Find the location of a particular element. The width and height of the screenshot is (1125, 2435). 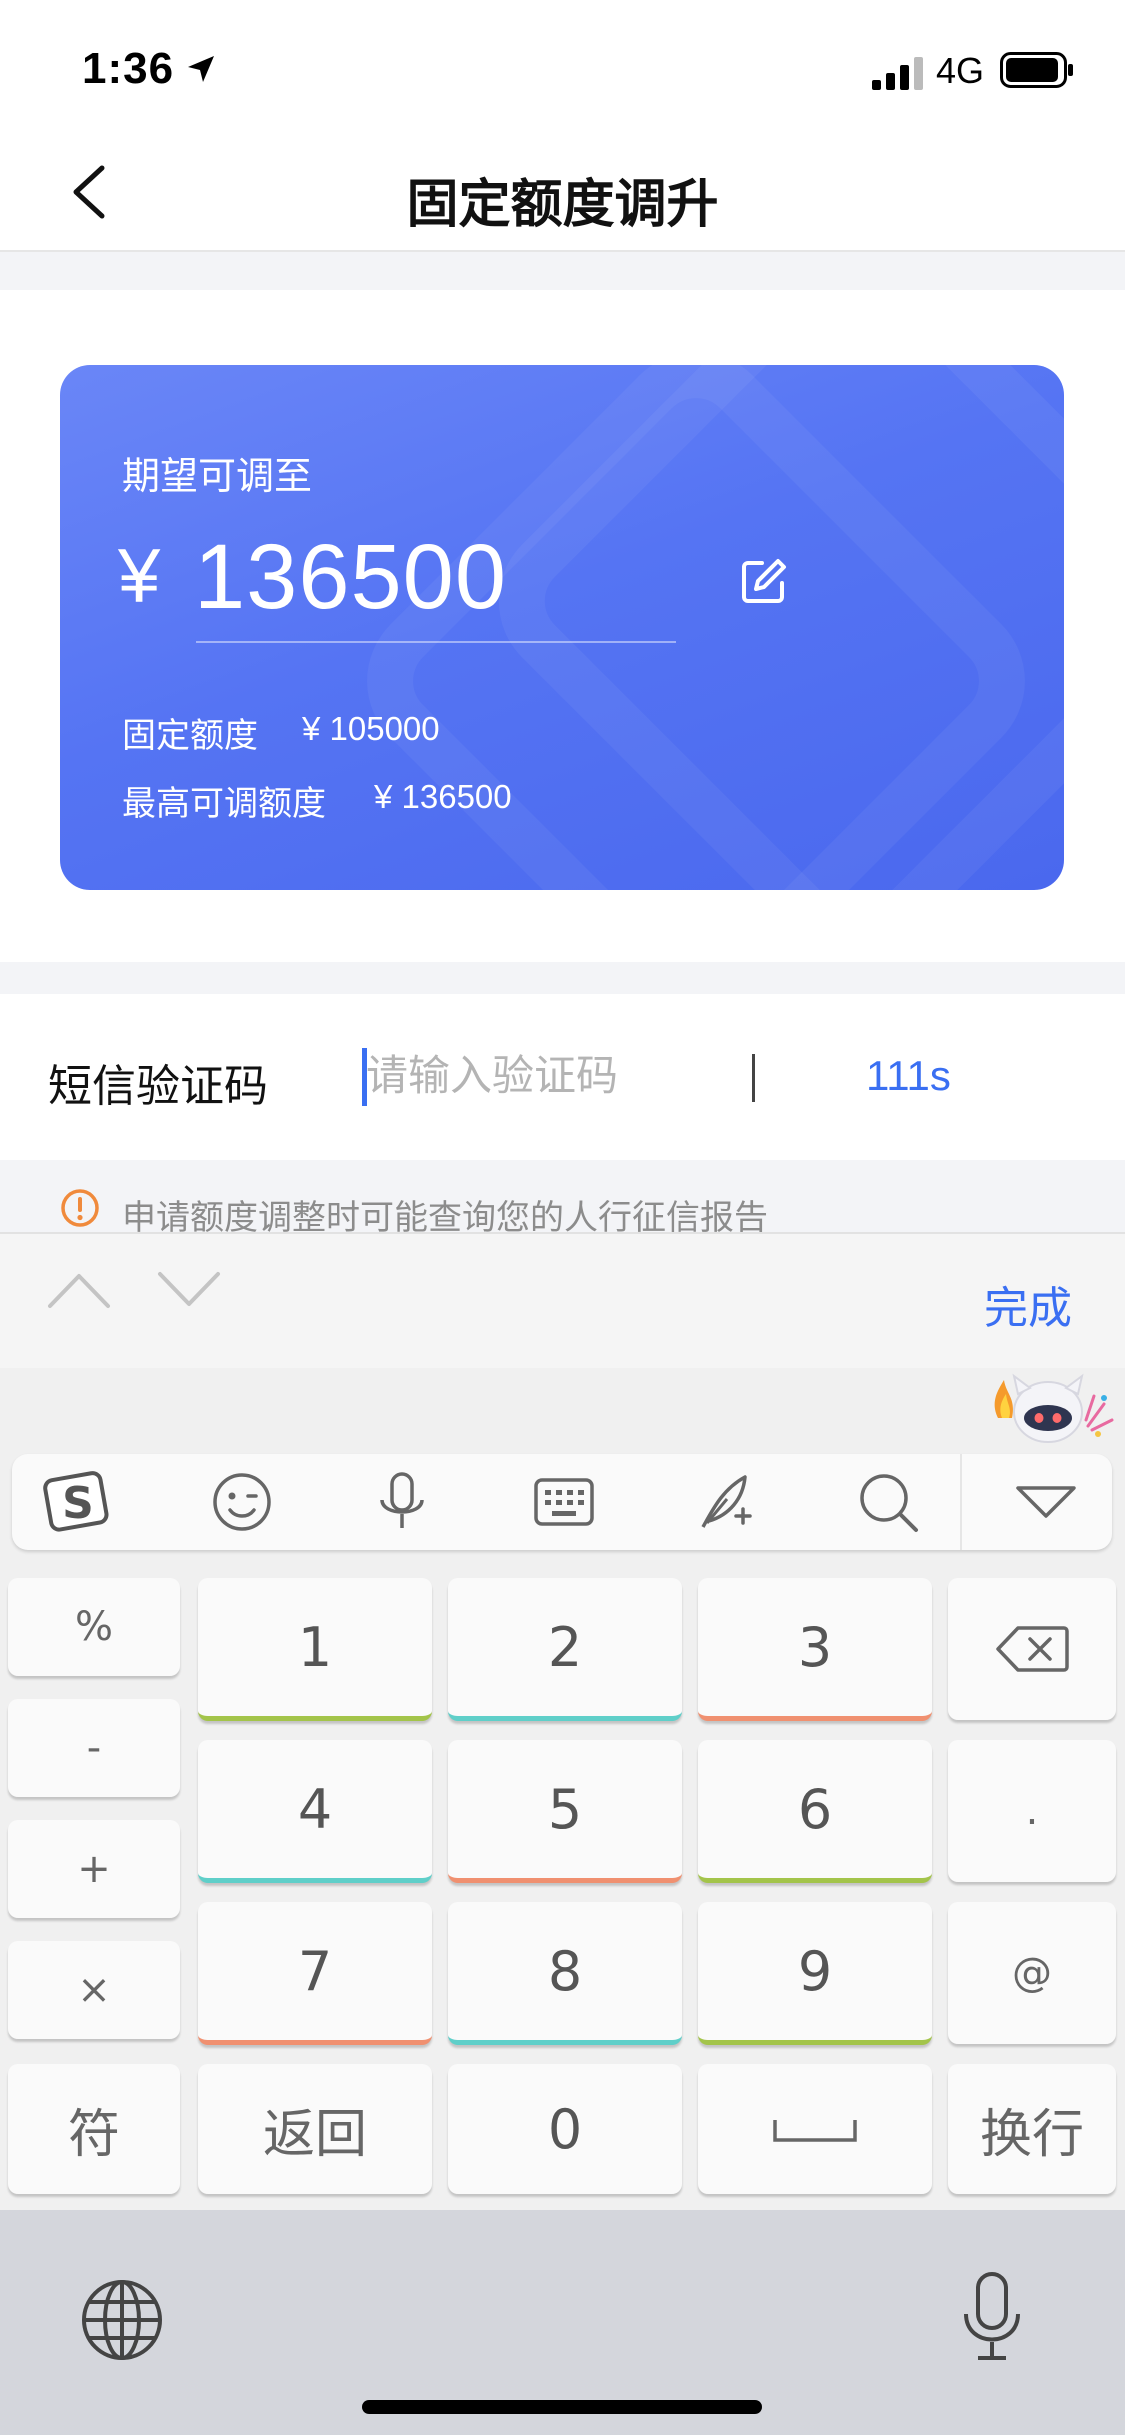

status-time: 1:36 is located at coordinates (128, 68).